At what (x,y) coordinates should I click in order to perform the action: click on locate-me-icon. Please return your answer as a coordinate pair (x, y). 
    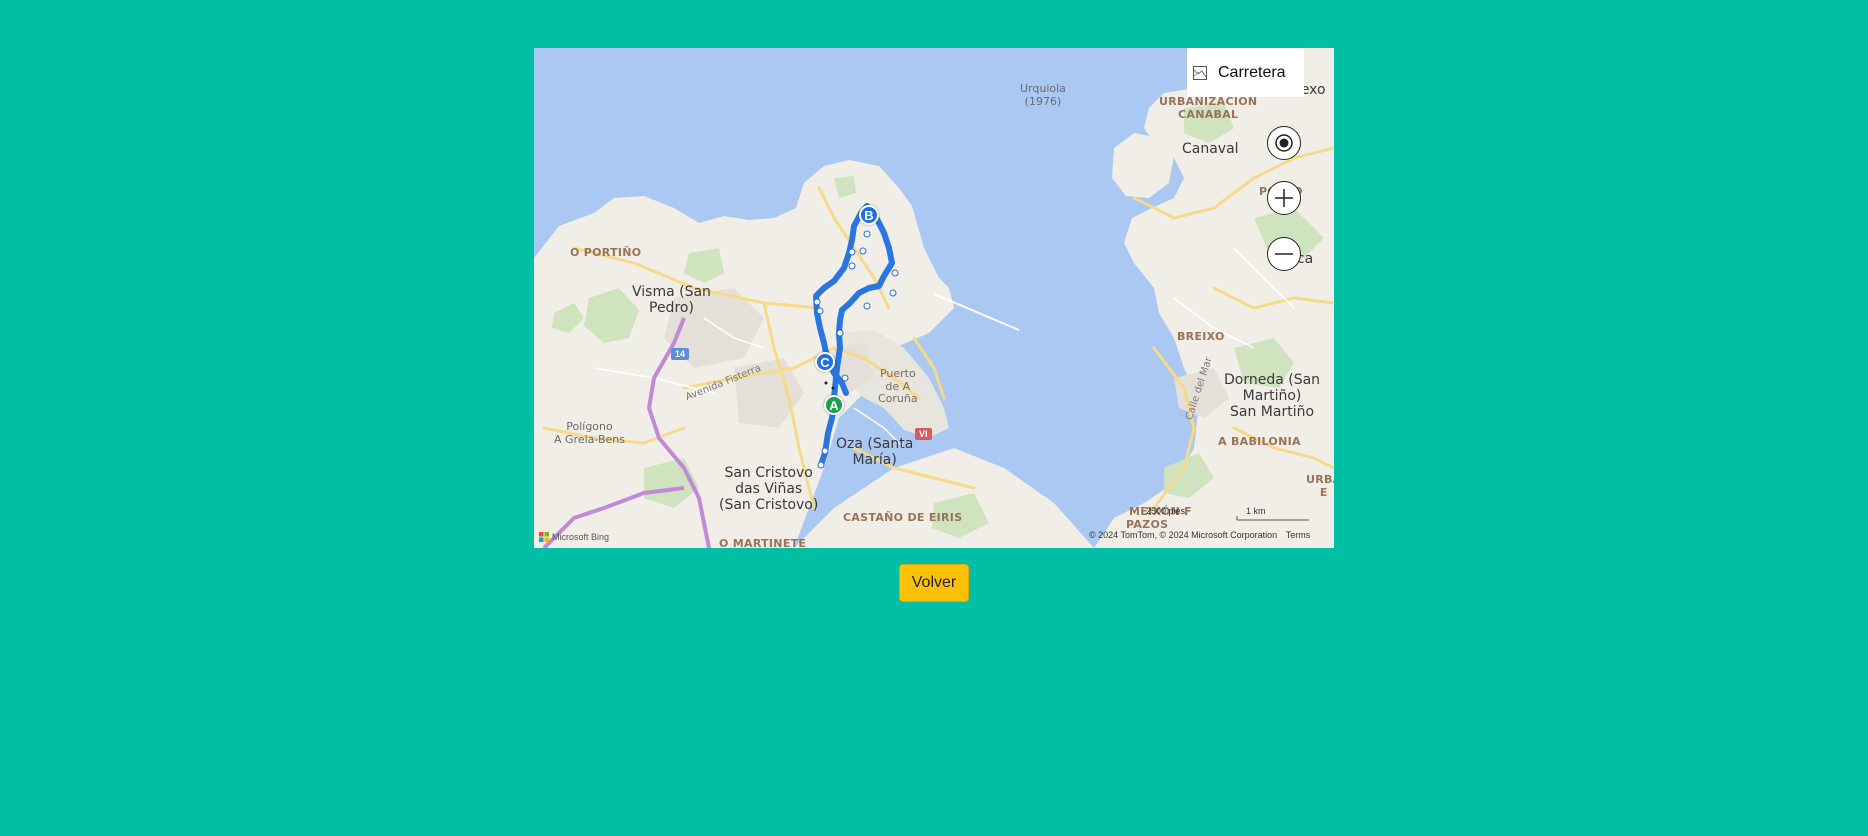
    Looking at the image, I should click on (1284, 143).